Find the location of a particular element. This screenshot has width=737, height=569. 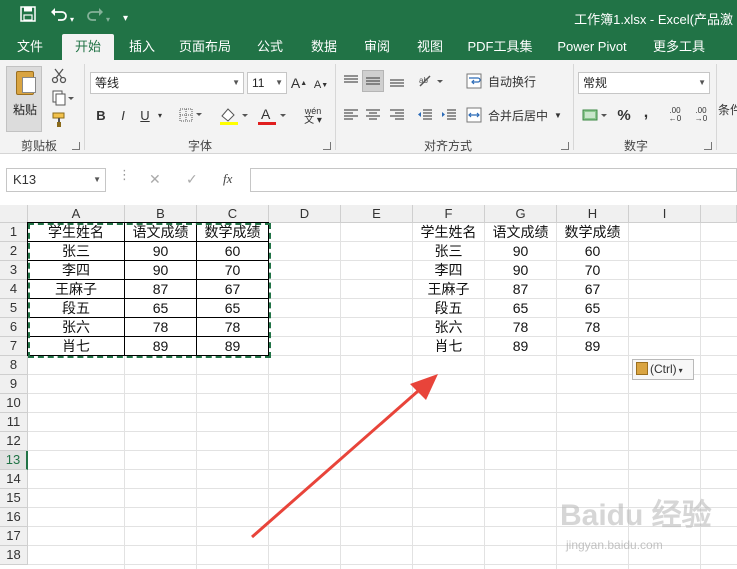

wrap-text-button: 自动换行 is located at coordinates (504, 81).